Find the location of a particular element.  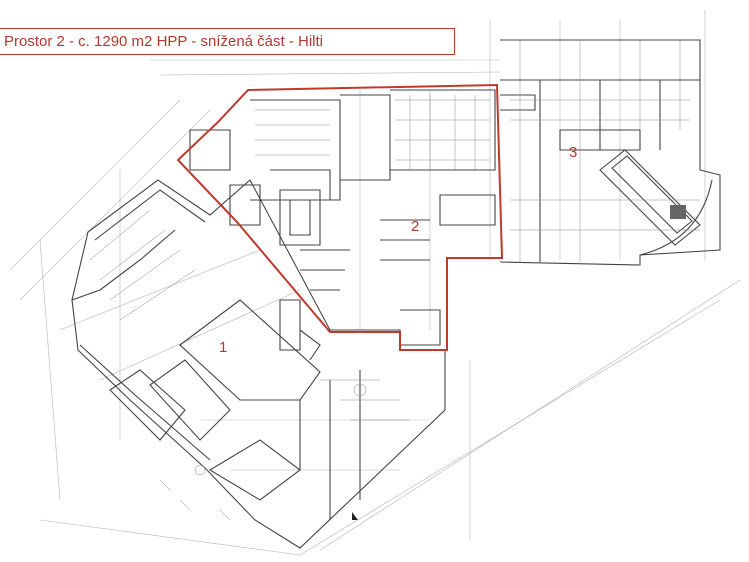

zone-label-1: 1 is located at coordinates (223, 347).